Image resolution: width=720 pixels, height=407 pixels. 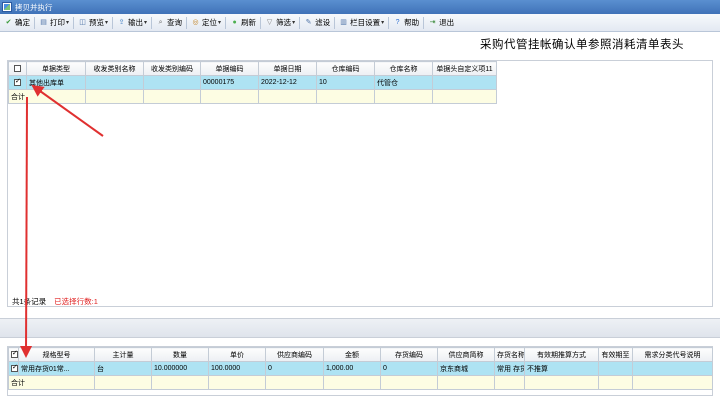 What do you see at coordinates (466, 368) in the screenshot?
I see `detail-cell: 京东商城` at bounding box center [466, 368].